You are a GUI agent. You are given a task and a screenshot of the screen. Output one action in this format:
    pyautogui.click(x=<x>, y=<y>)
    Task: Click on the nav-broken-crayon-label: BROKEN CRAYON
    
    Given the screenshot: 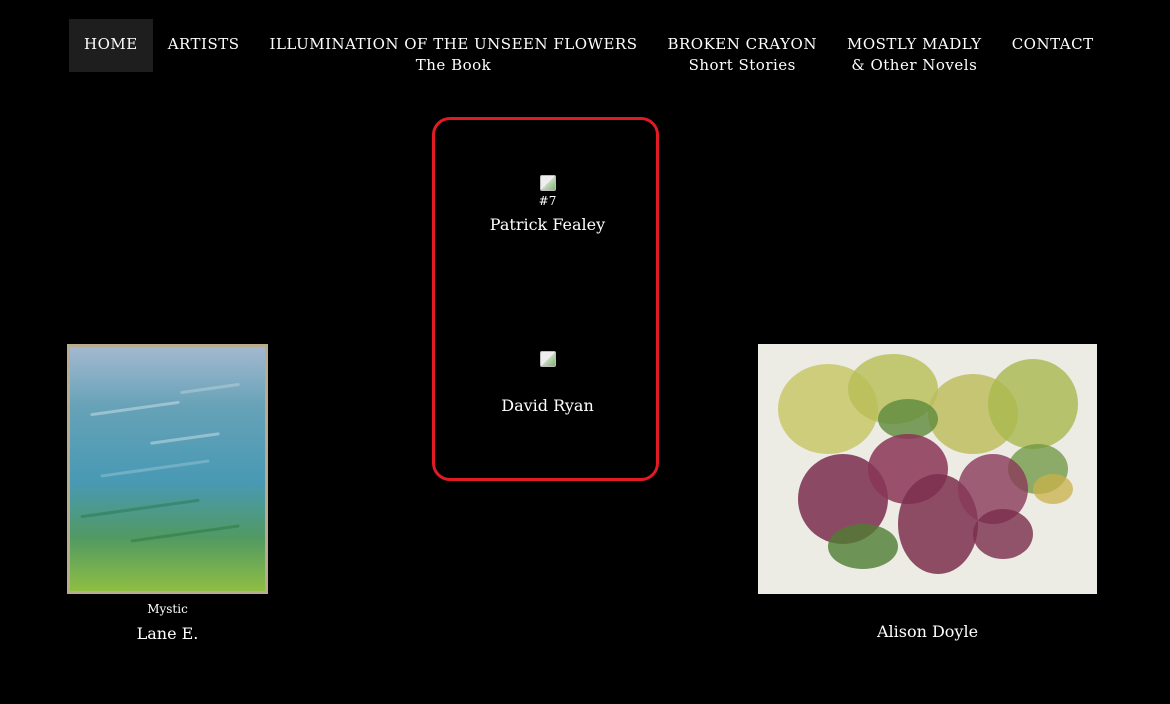 What is the action you would take?
    pyautogui.click(x=742, y=44)
    